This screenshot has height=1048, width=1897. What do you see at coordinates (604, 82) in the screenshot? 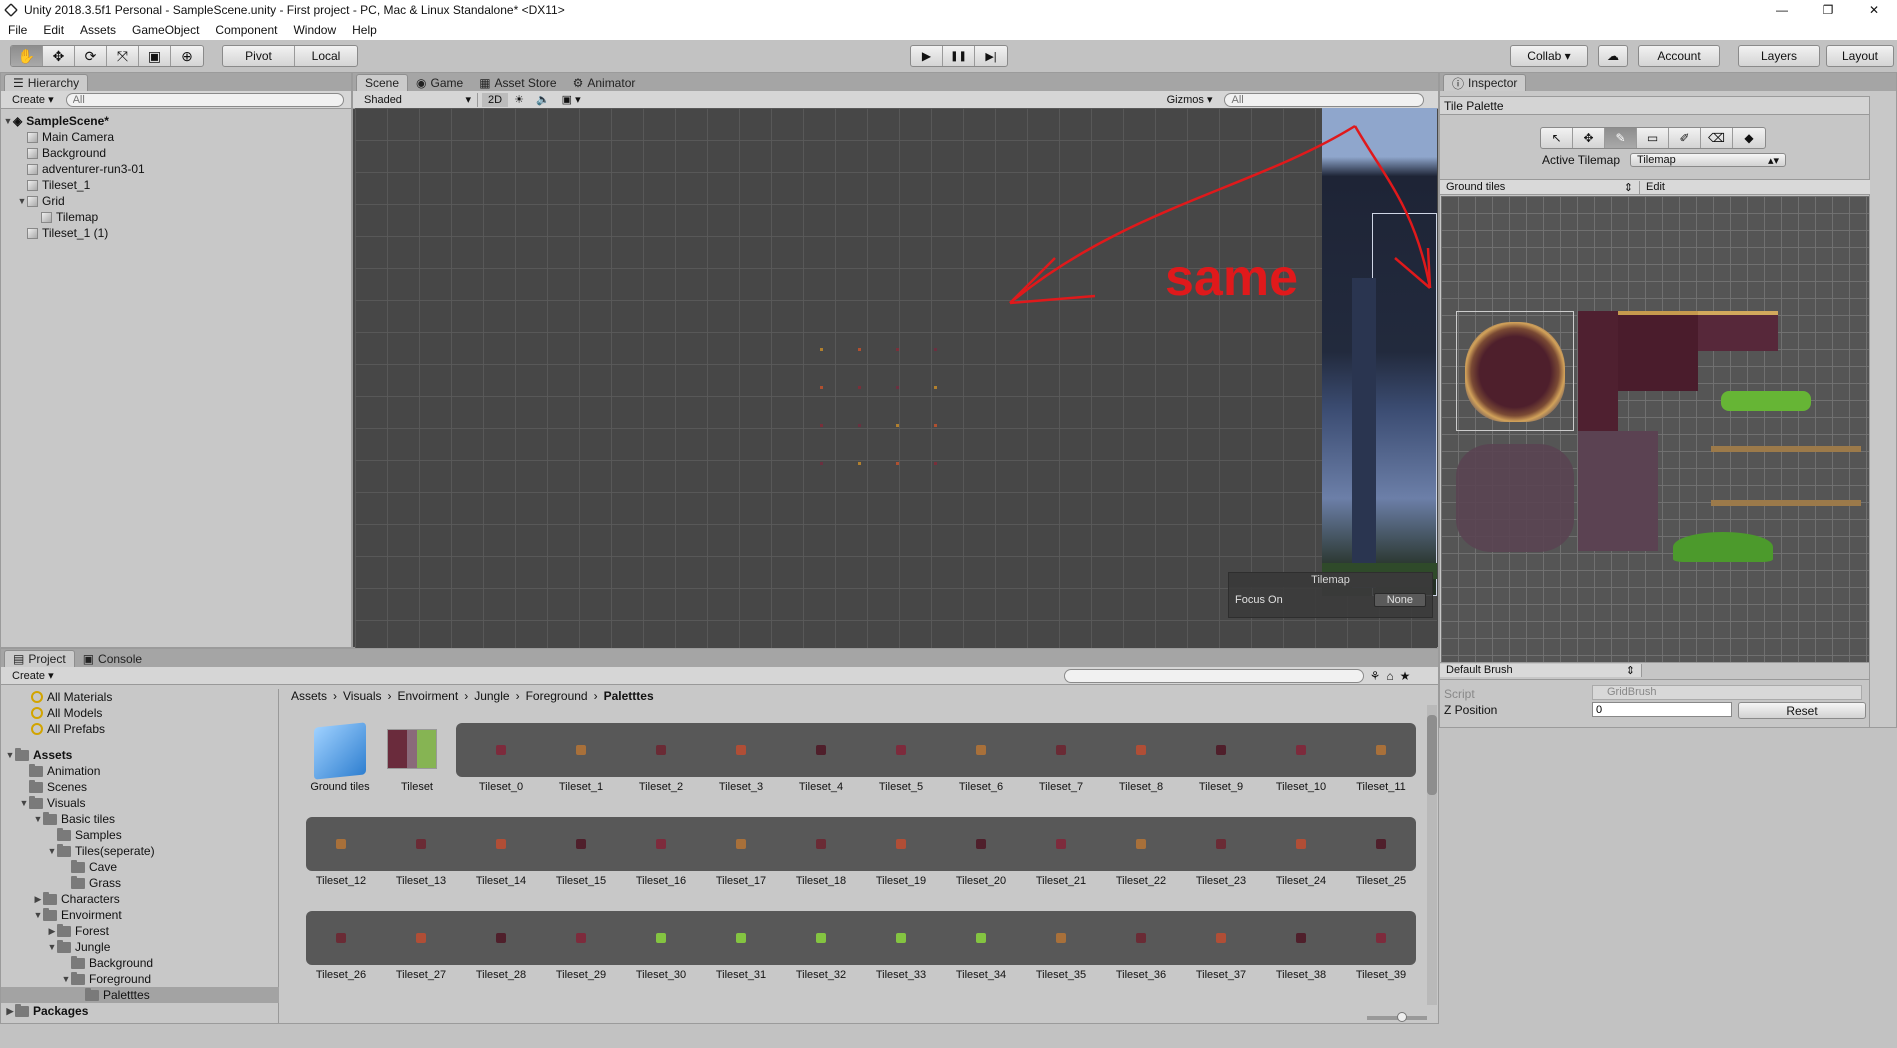
I see `tab-animator: ⚙ Animator` at bounding box center [604, 82].